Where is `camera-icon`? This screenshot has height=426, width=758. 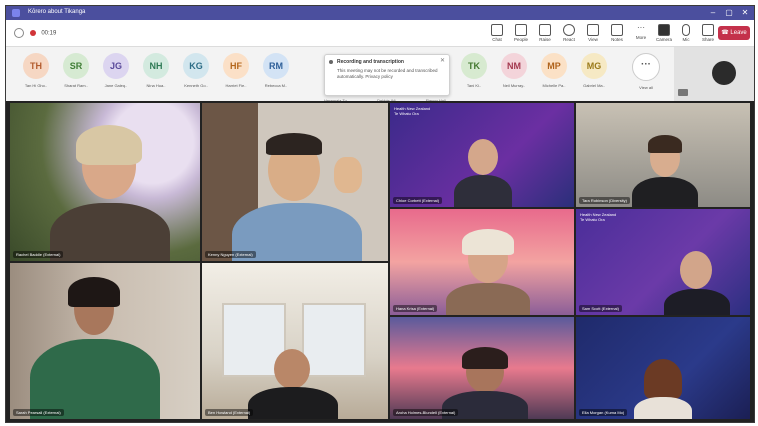
camera-icon is located at coordinates (664, 30).